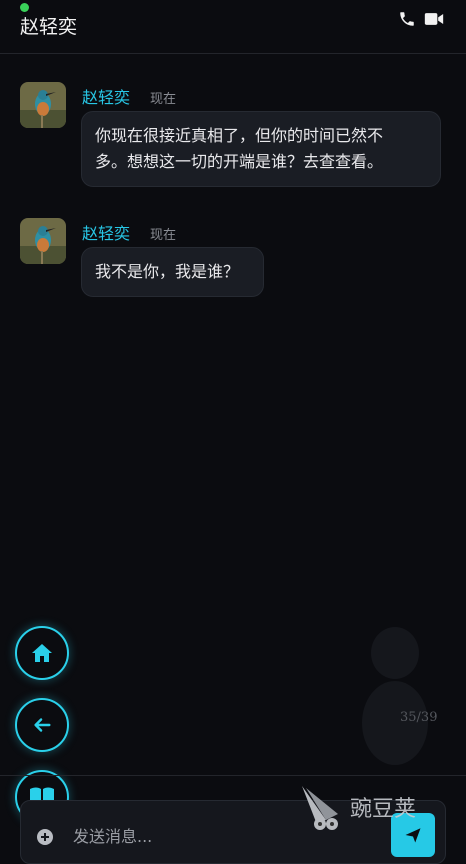 Image resolution: width=466 pixels, height=864 pixels. I want to click on message-text-line: 我不是你，我是谁？, so click(167, 271).